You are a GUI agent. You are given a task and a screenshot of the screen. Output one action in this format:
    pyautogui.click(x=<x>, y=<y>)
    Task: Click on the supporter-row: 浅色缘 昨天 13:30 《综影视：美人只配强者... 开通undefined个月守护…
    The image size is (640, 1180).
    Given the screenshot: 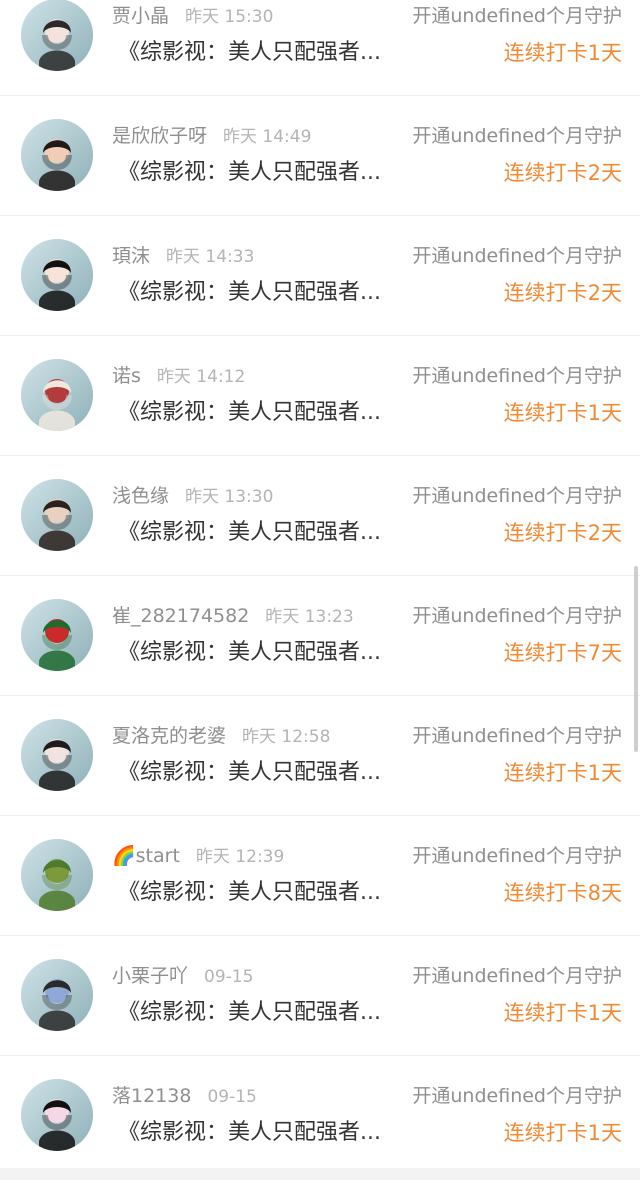 What is the action you would take?
    pyautogui.click(x=320, y=516)
    